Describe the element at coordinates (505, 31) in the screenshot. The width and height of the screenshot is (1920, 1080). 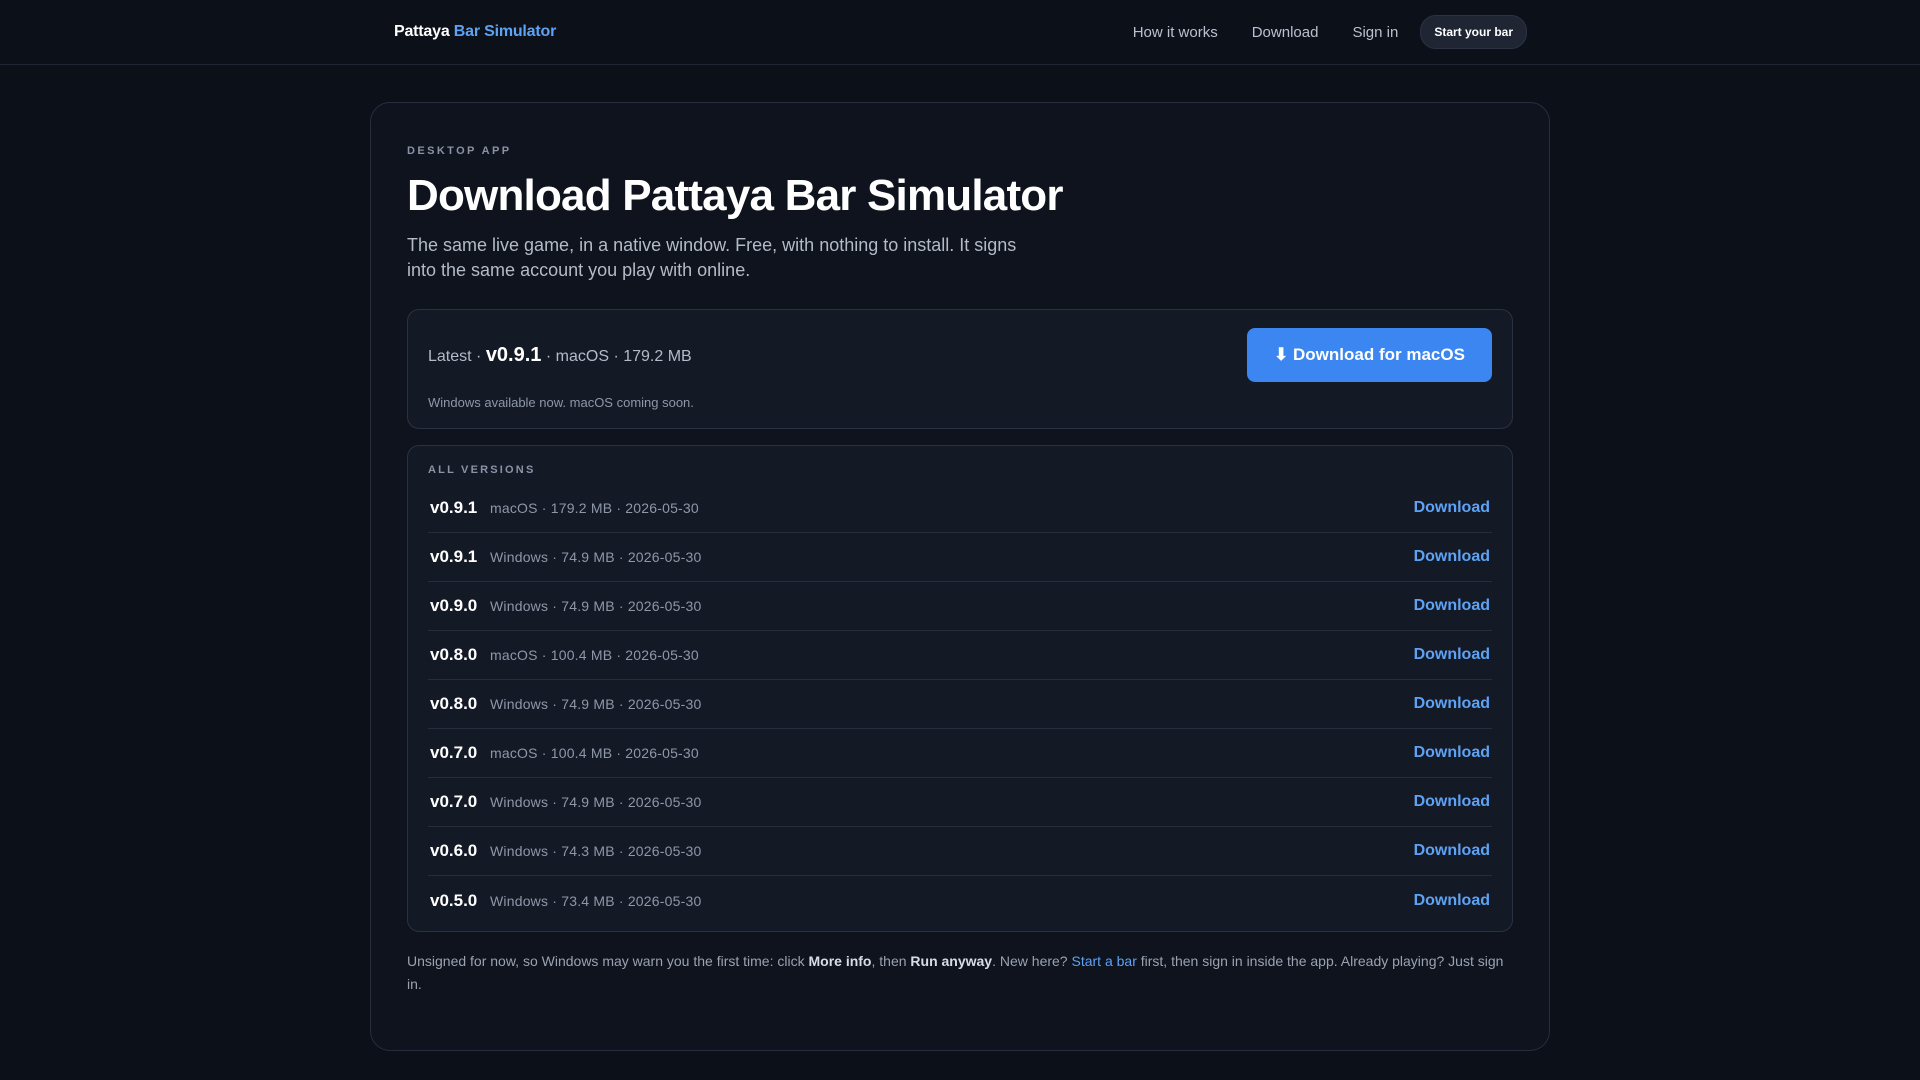
I see `brand-name-accent: Bar Simulator` at that location.